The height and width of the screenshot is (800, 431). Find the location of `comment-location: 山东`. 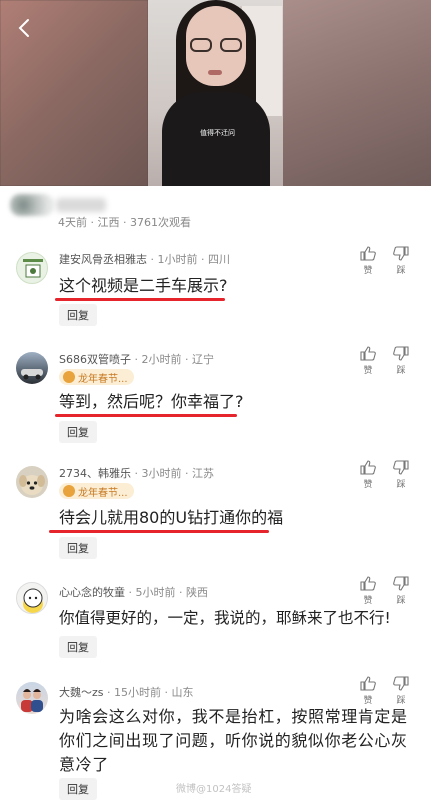

comment-location: 山东 is located at coordinates (182, 692).